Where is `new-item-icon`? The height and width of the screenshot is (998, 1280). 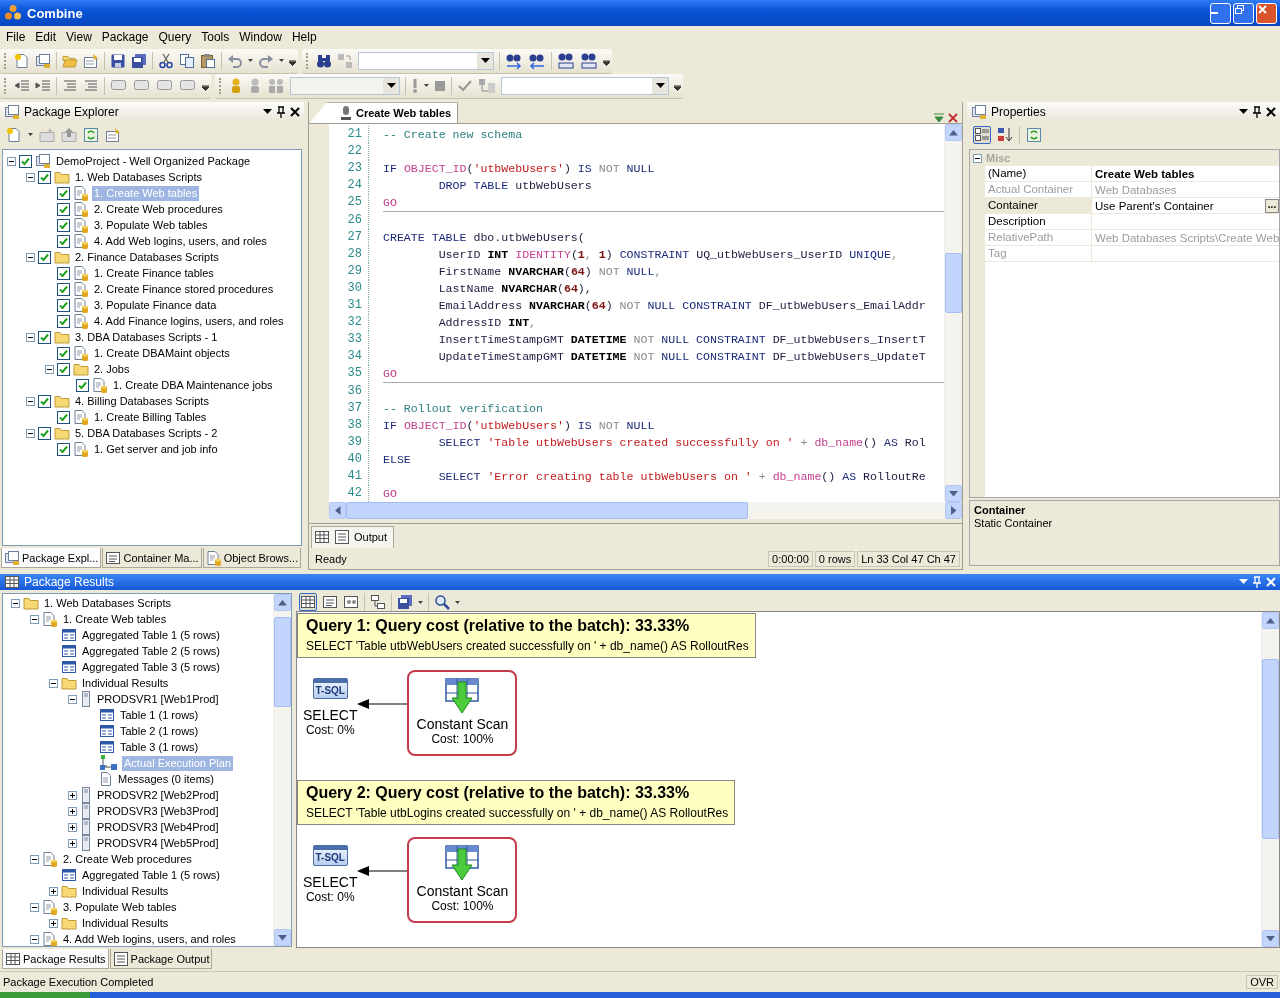
new-item-icon is located at coordinates (14, 134).